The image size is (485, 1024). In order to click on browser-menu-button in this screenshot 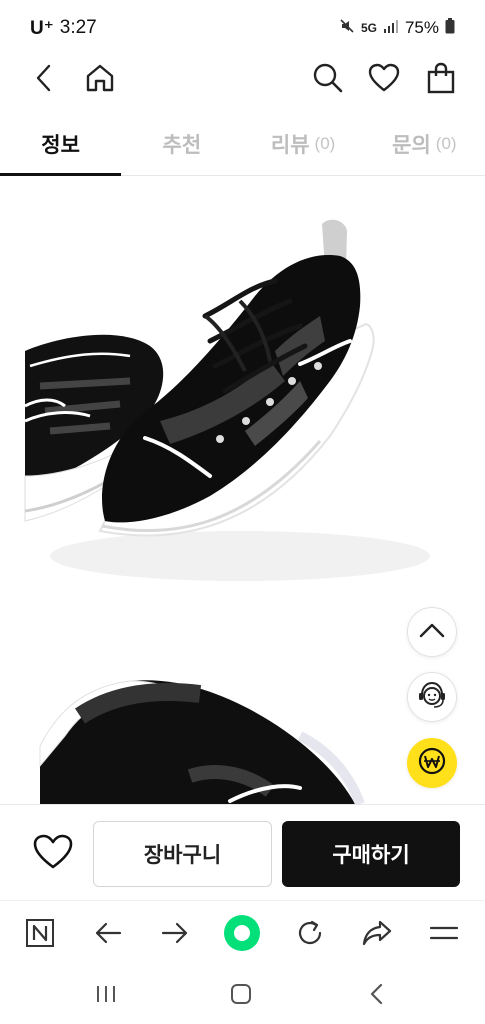, I will do `click(444, 935)`.